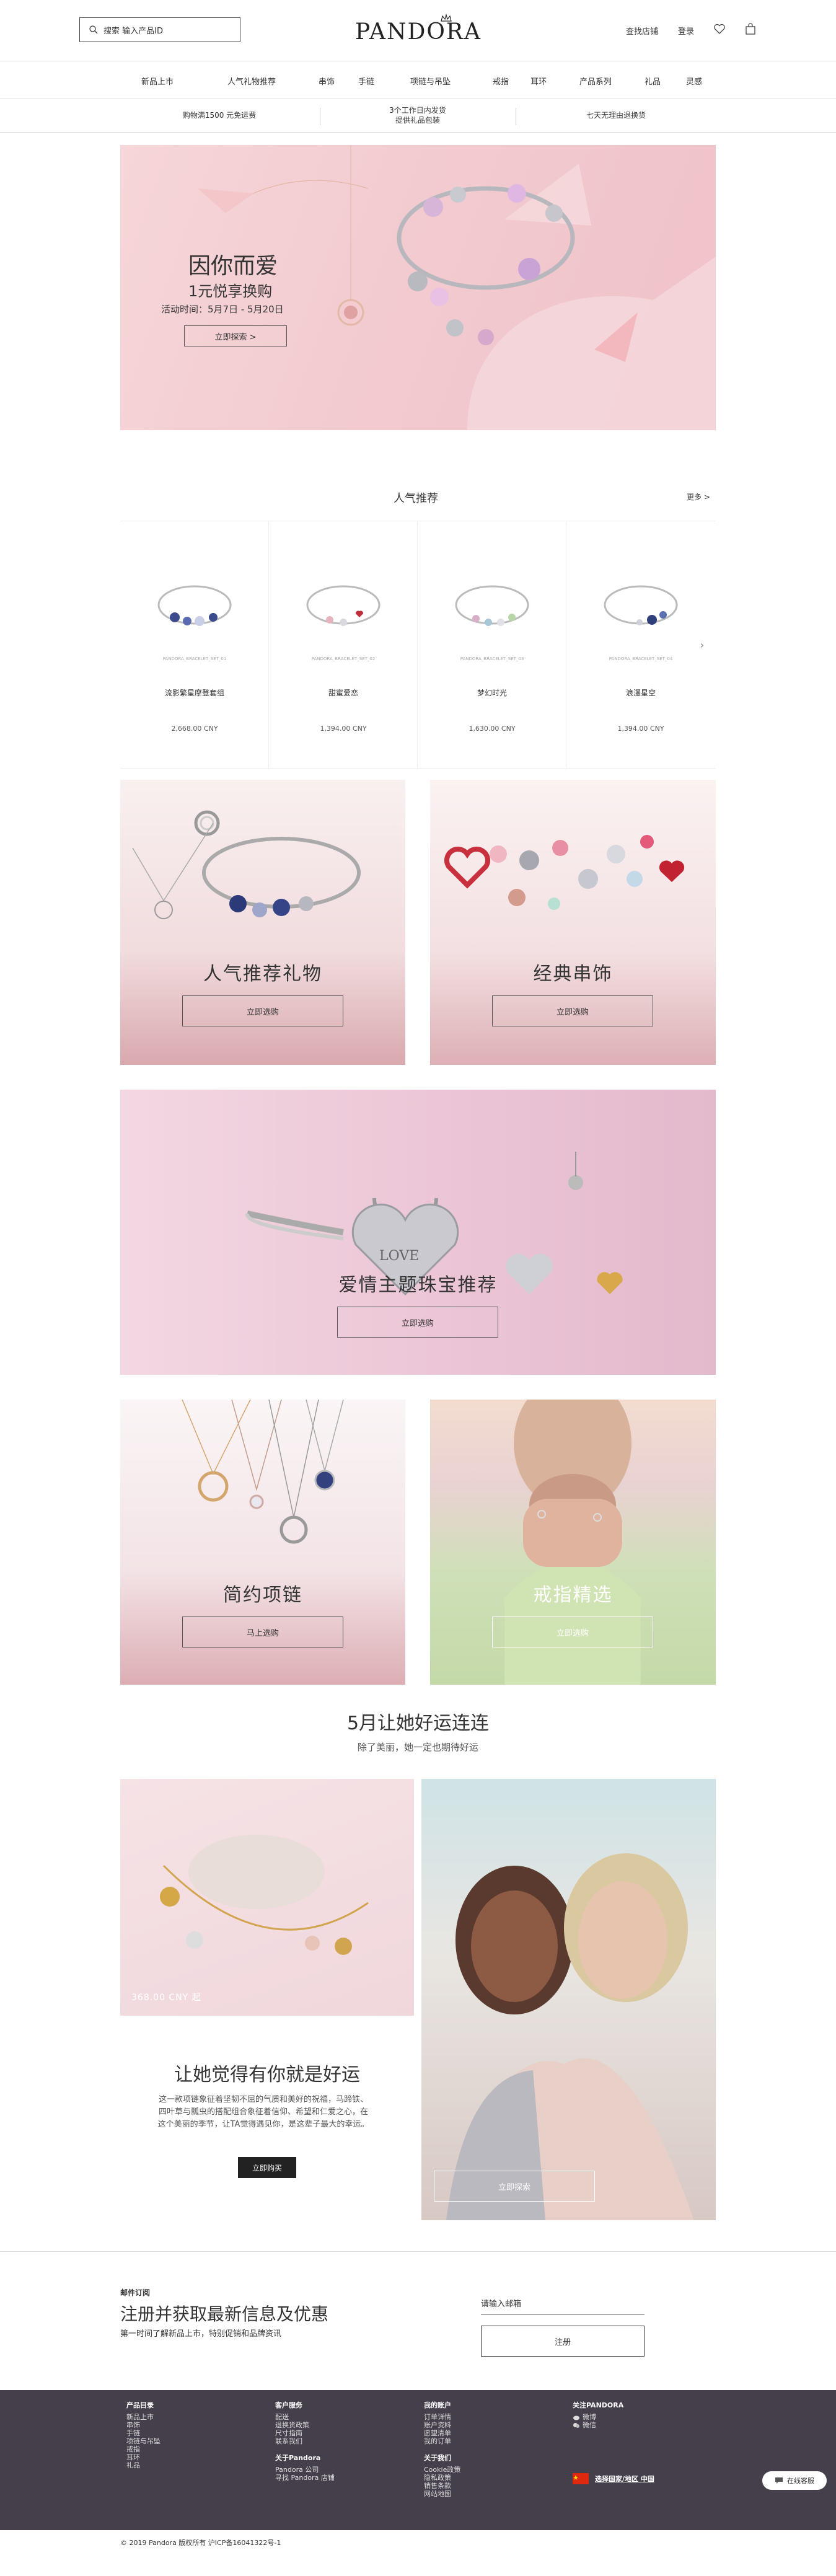 The width and height of the screenshot is (836, 2576). I want to click on models-artwork, so click(570, 2036).